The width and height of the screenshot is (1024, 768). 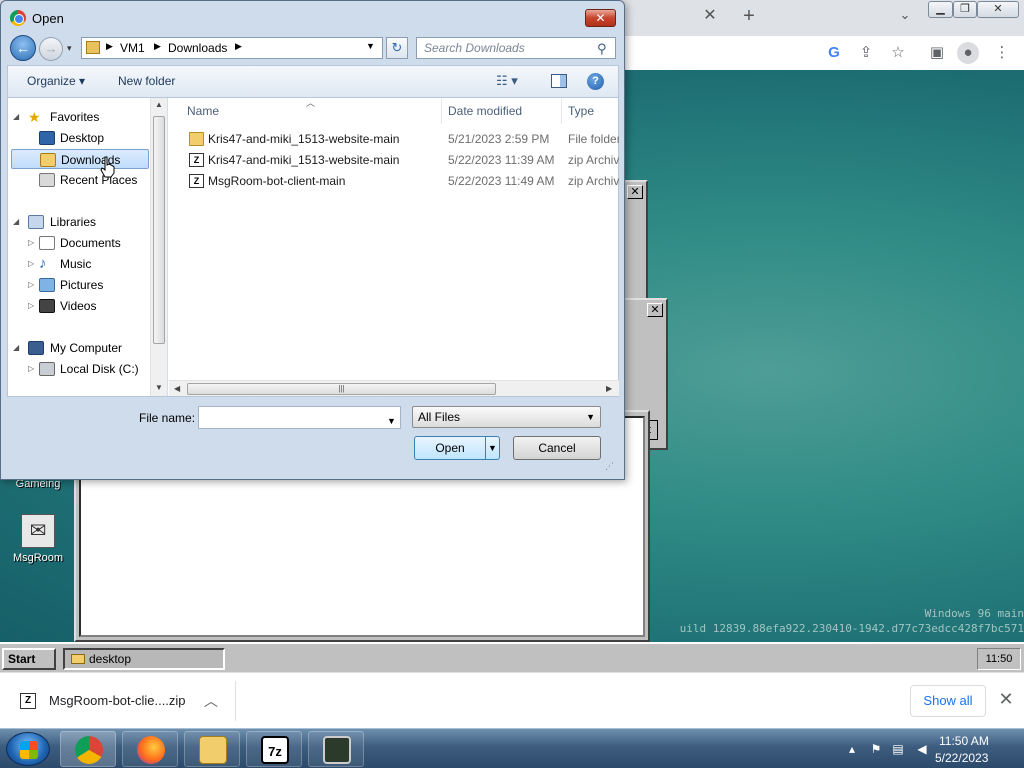 I want to click on window-close-button: ✕, so click(x=998, y=9).